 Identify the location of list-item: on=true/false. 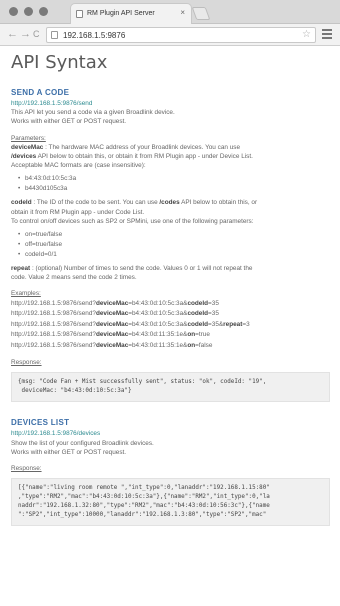
(174, 235).